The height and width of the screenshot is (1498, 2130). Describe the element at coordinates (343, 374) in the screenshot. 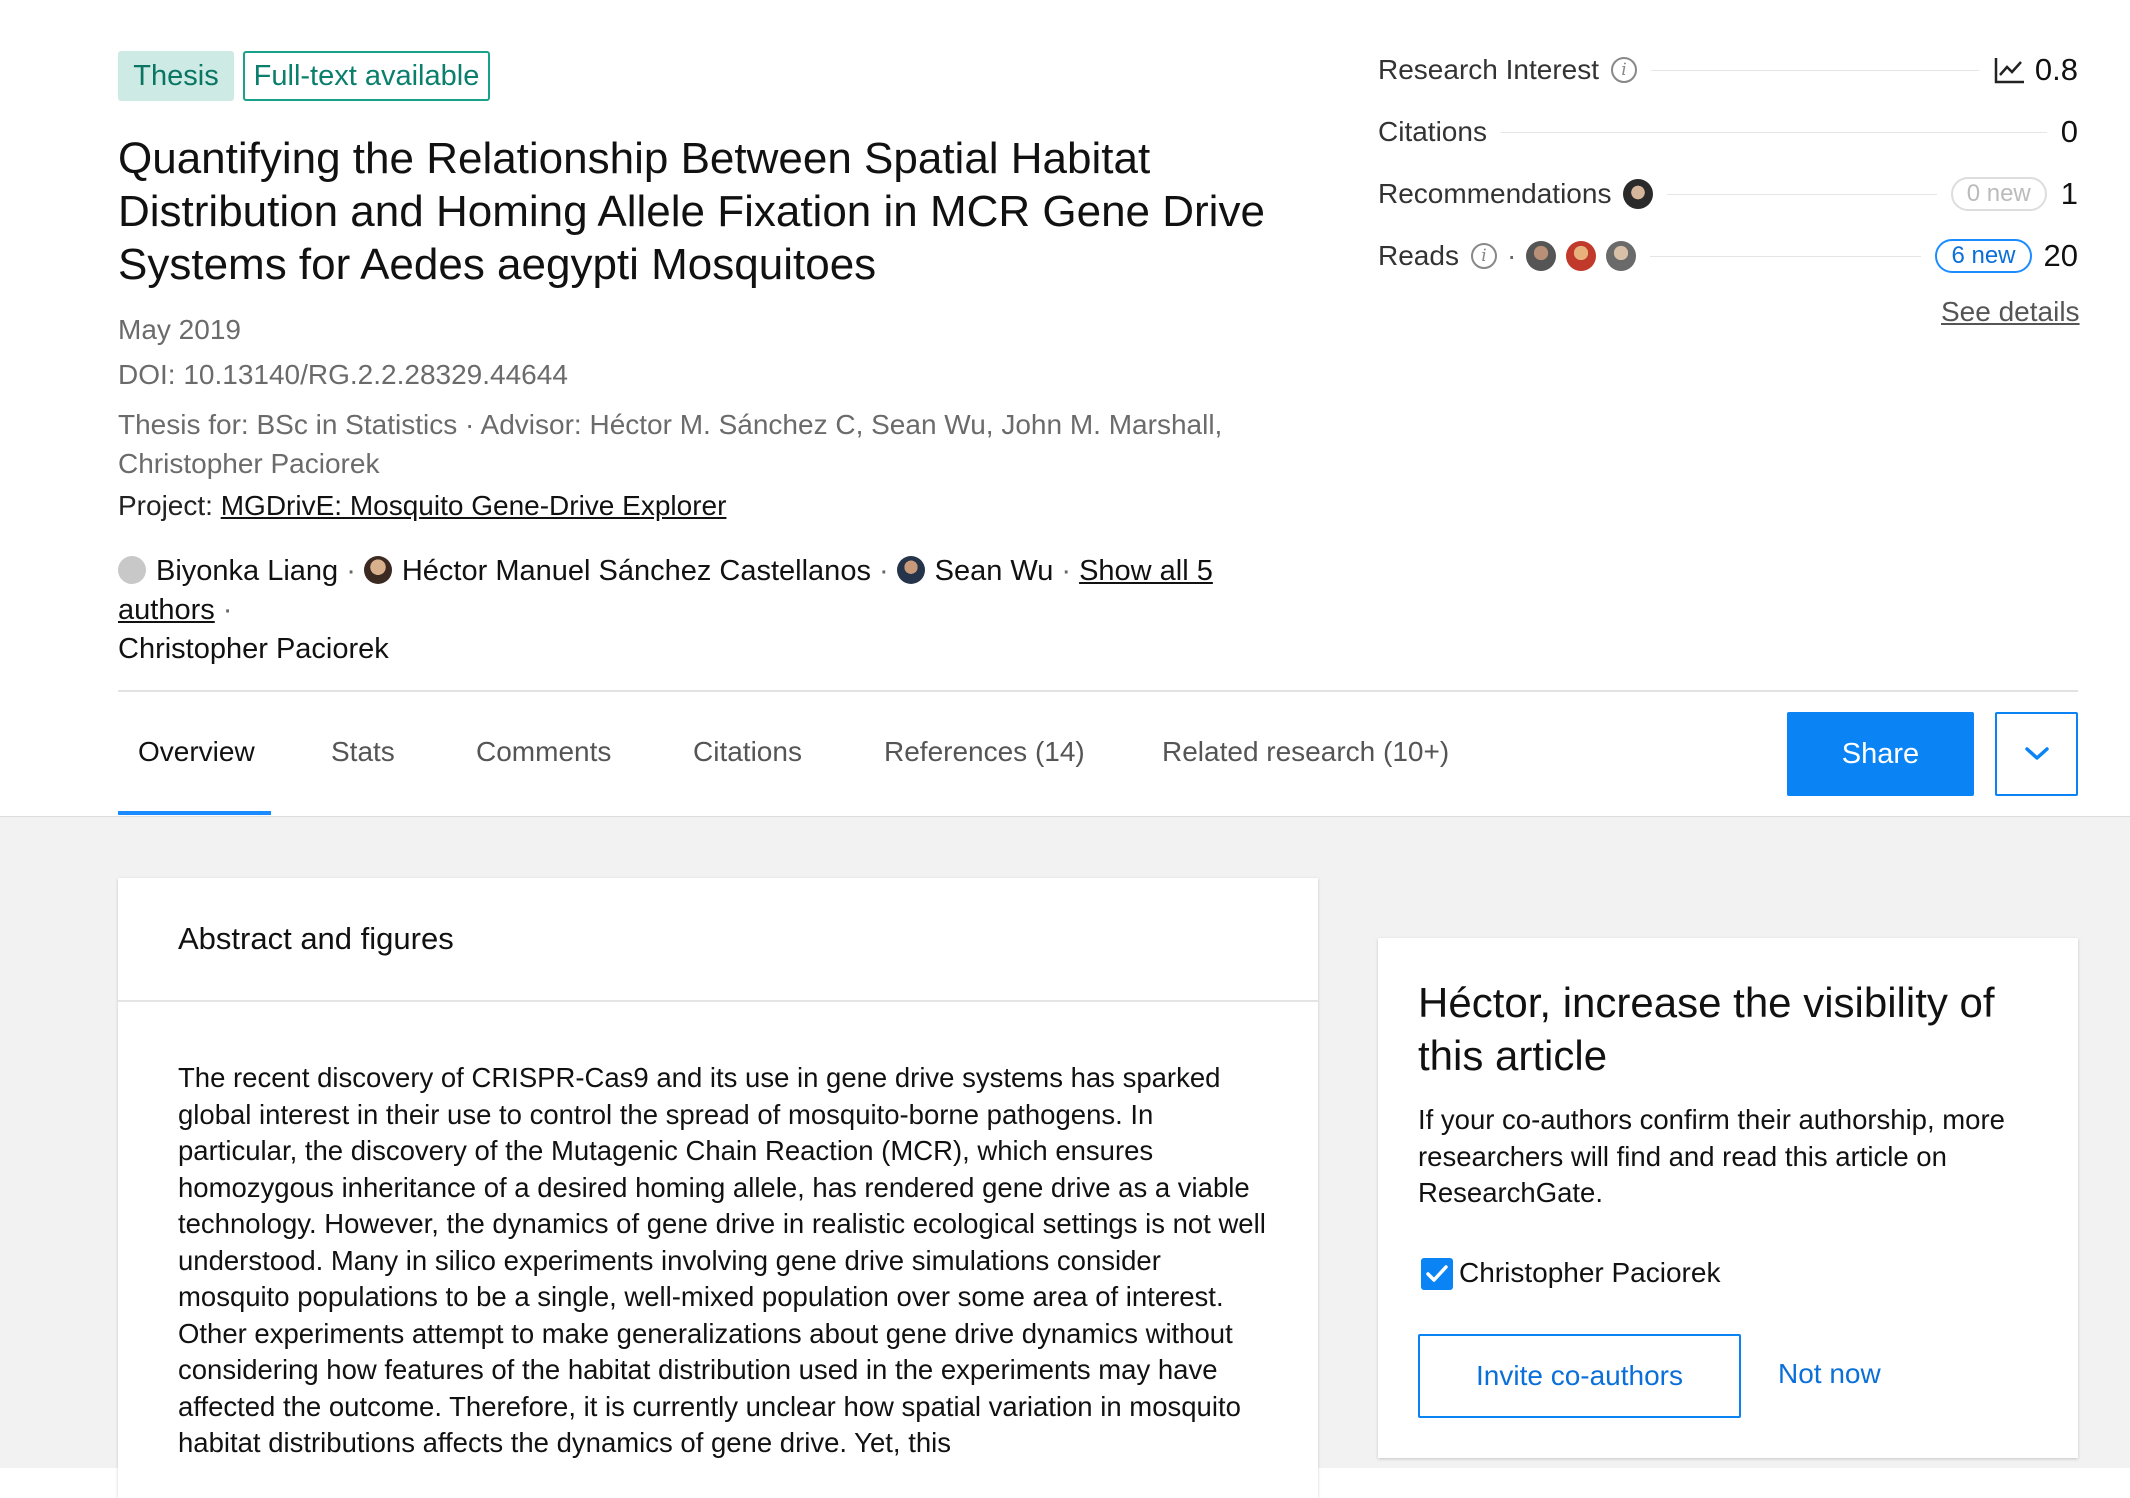

I see `publication-doi: DOI: 10.13140/RG.2.2.28329.44644` at that location.